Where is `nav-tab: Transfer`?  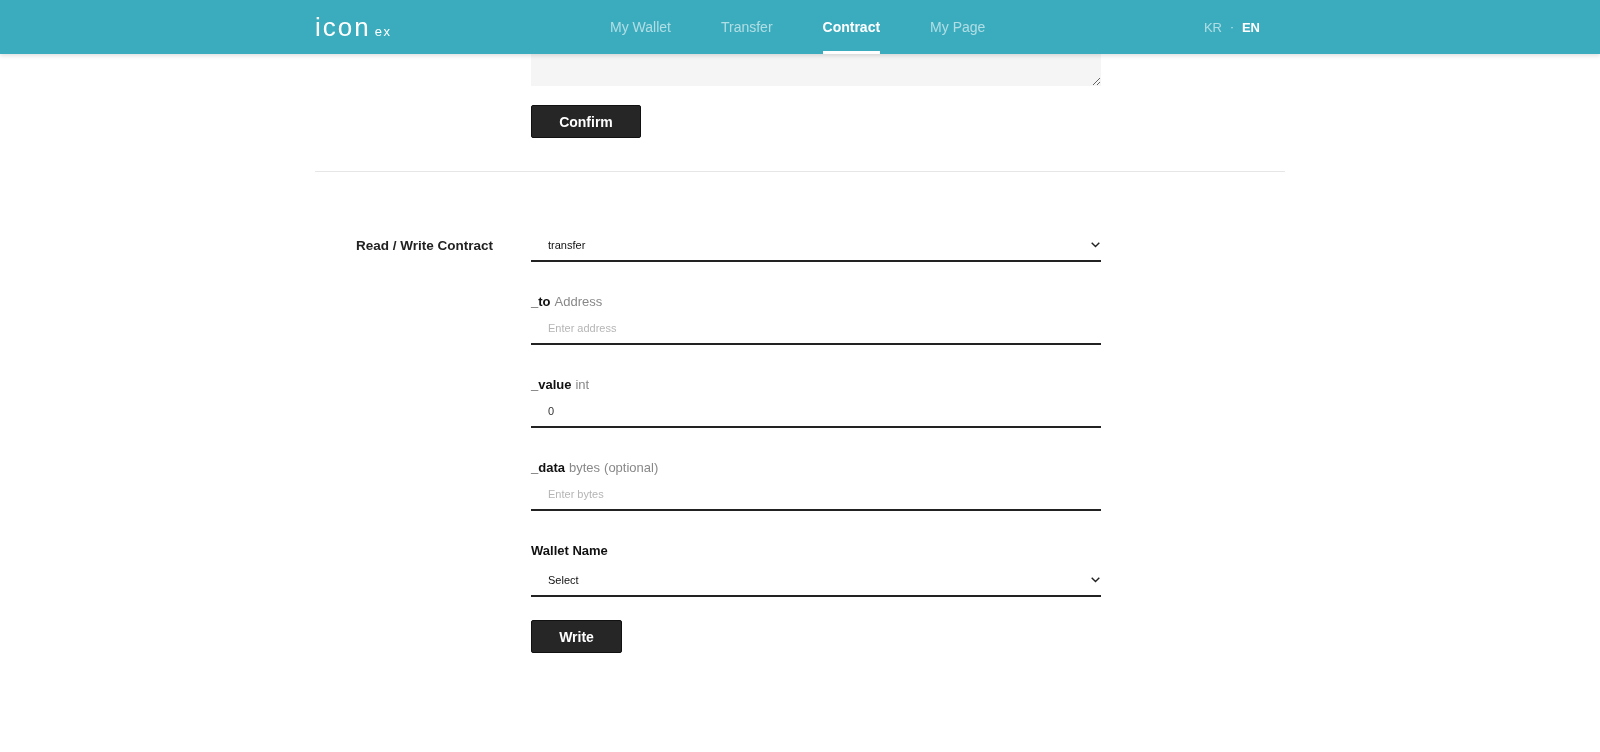
nav-tab: Transfer is located at coordinates (746, 27).